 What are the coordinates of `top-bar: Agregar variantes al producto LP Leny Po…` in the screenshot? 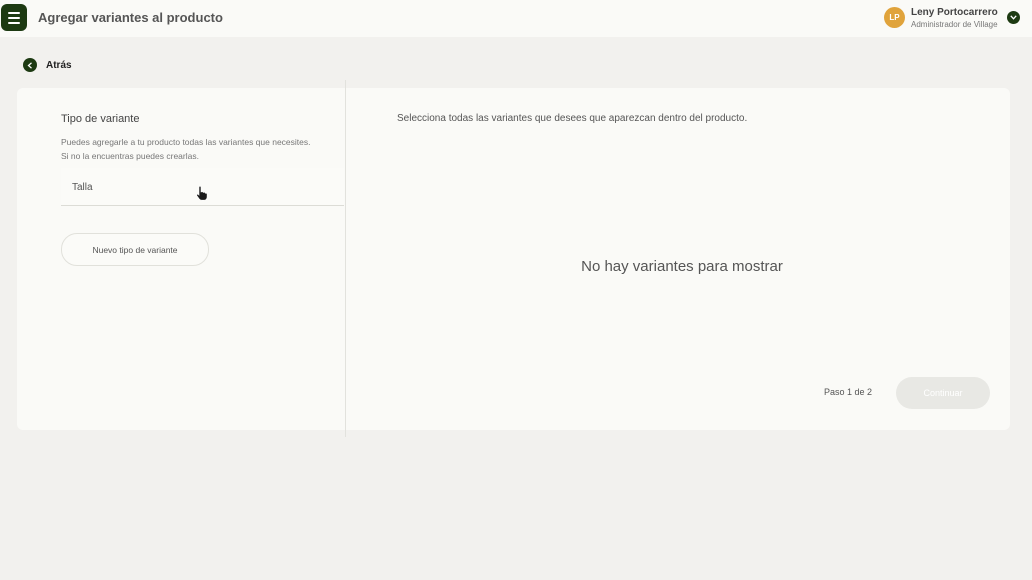 It's located at (516, 18).